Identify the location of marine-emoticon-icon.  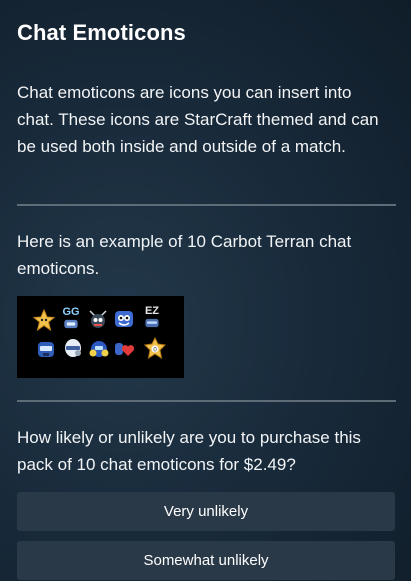
(46, 349).